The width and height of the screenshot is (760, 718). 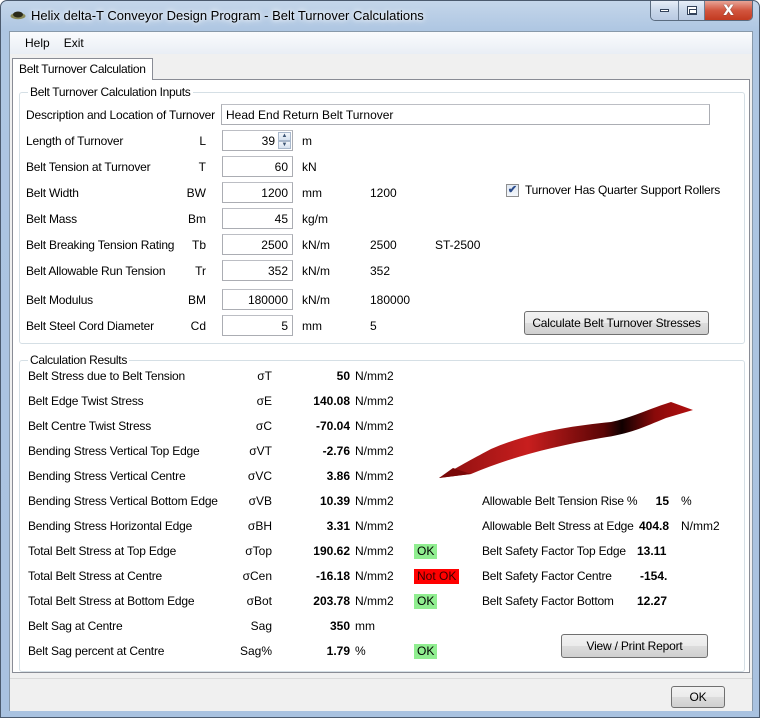 I want to click on tension-input: 60, so click(x=257, y=166).